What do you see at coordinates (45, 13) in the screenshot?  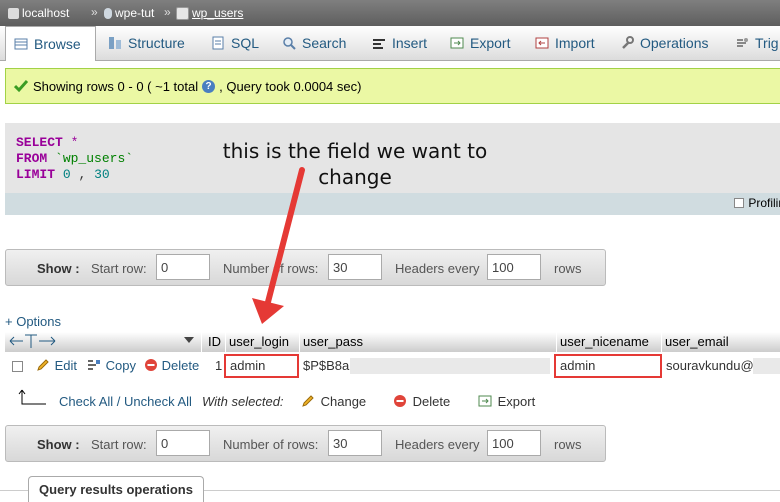 I see `breadcrumb-server-label: localhost` at bounding box center [45, 13].